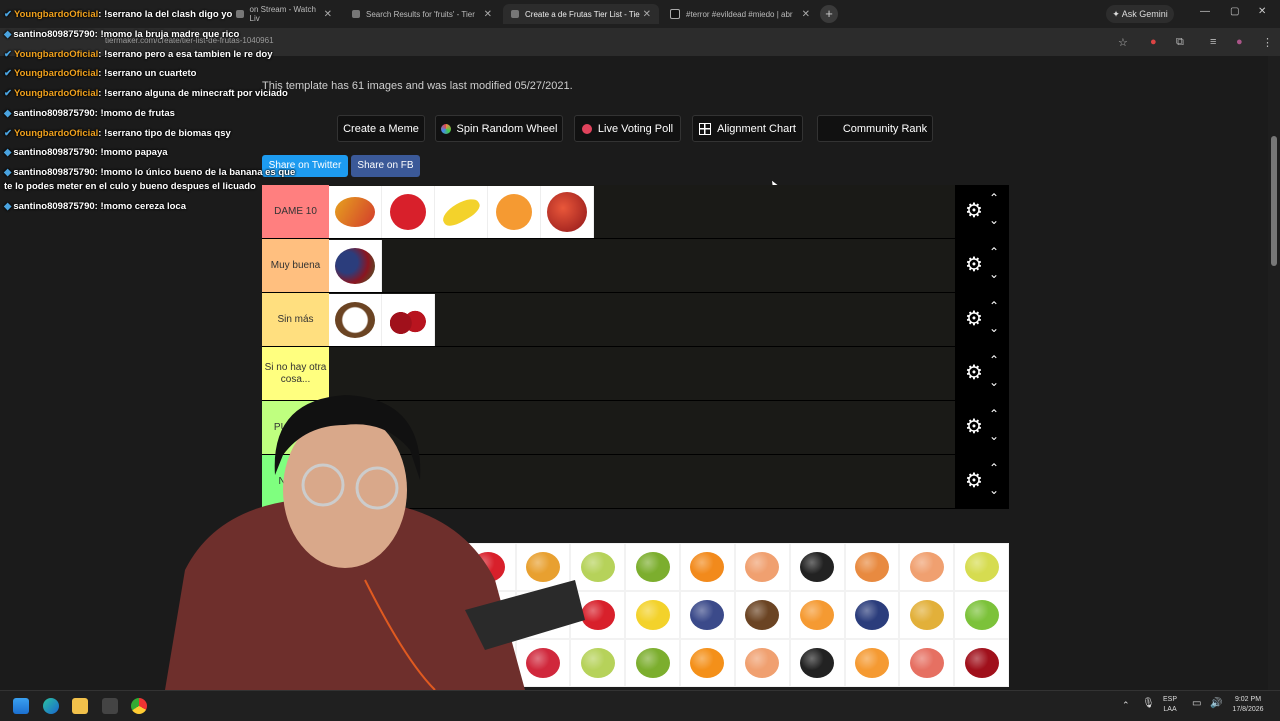 Image resolution: width=1280 pixels, height=721 pixels. I want to click on fruit-item-cherries, so click(408, 320).